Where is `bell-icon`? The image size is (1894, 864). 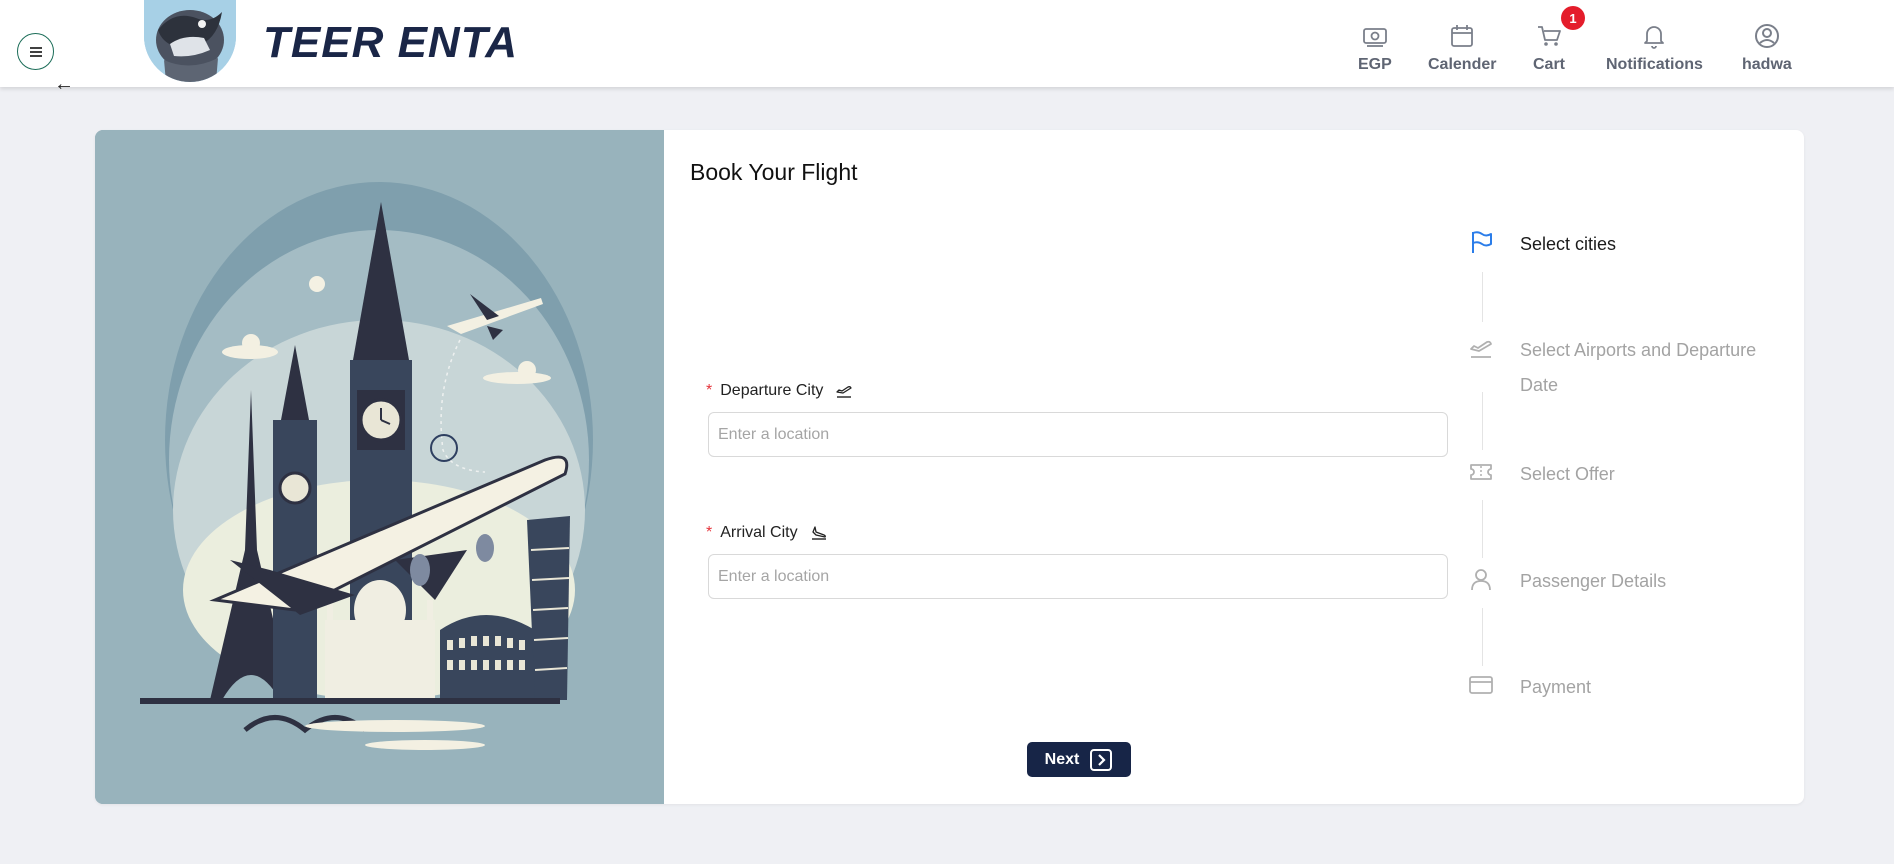
bell-icon is located at coordinates (1654, 37).